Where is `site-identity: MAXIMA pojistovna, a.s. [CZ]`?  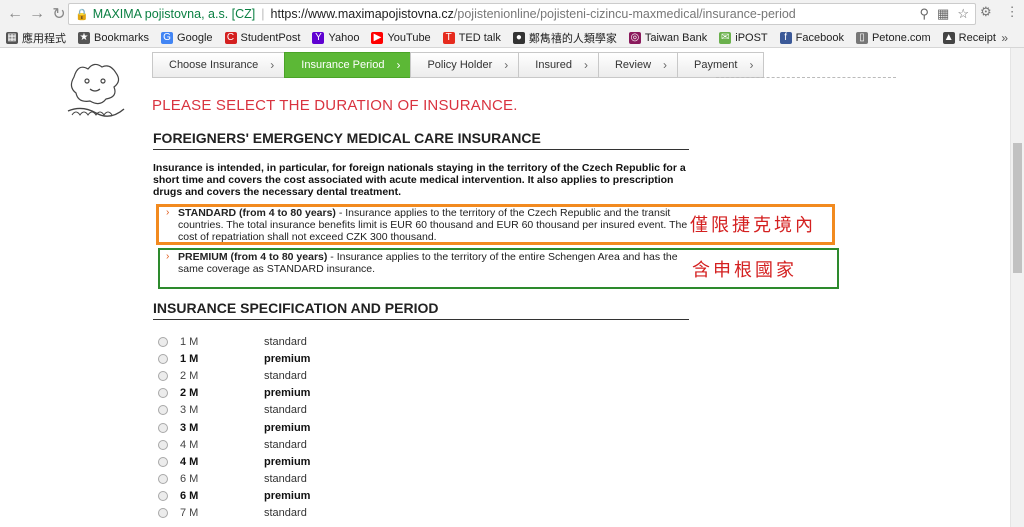 site-identity: MAXIMA pojistovna, a.s. [CZ] is located at coordinates (174, 14).